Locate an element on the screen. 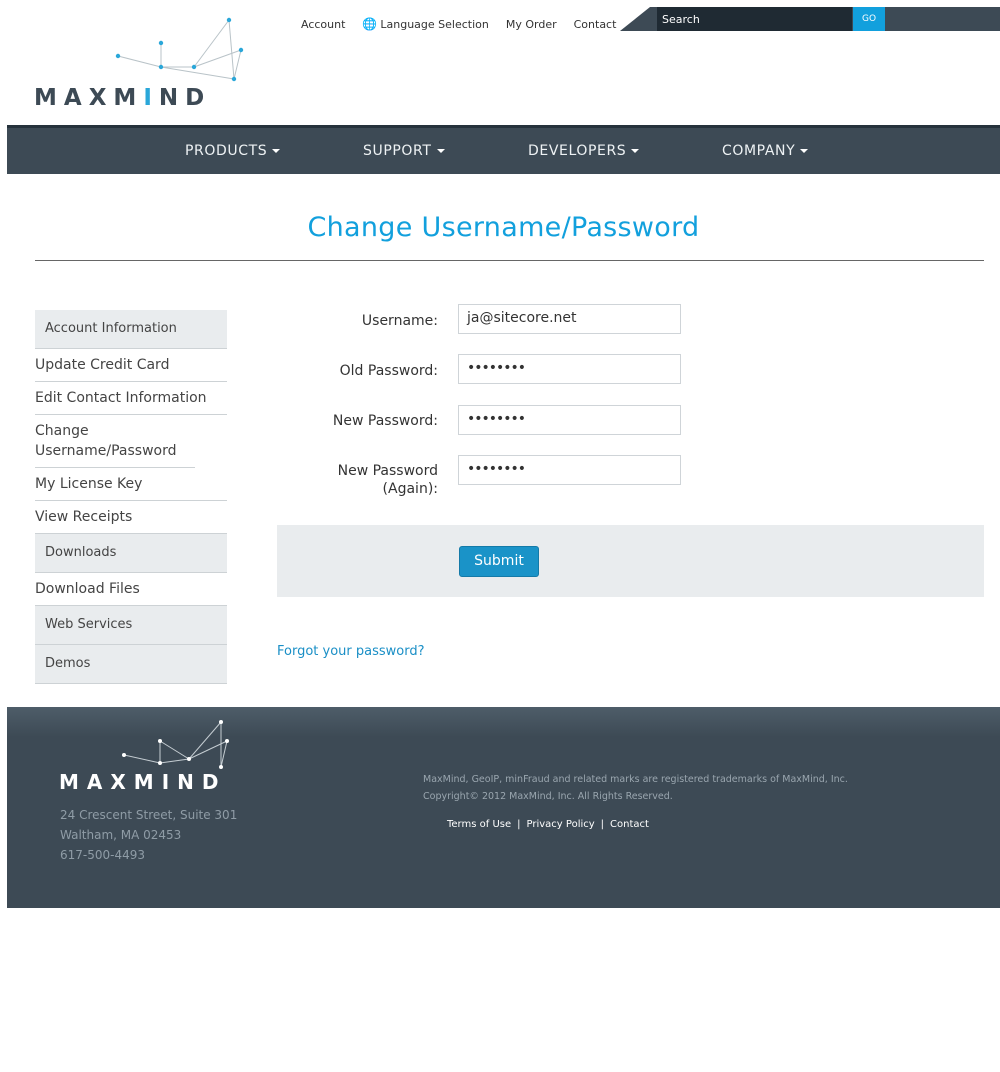 The image size is (1000, 1072). new-password-again-label-line2: (Again): is located at coordinates (410, 489).